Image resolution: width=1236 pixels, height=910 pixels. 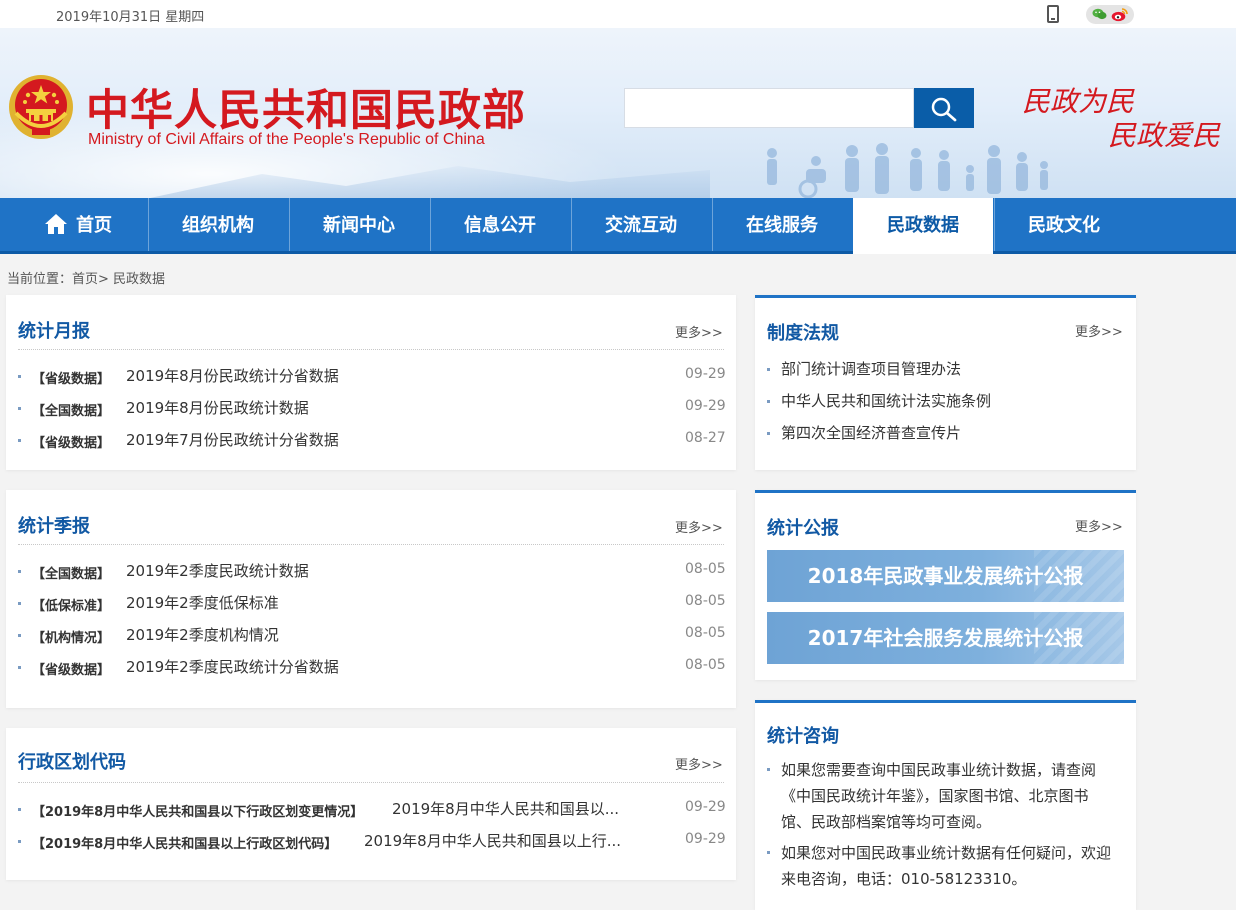 I want to click on item-title: 2019年2季度低保标准, so click(x=202, y=602).